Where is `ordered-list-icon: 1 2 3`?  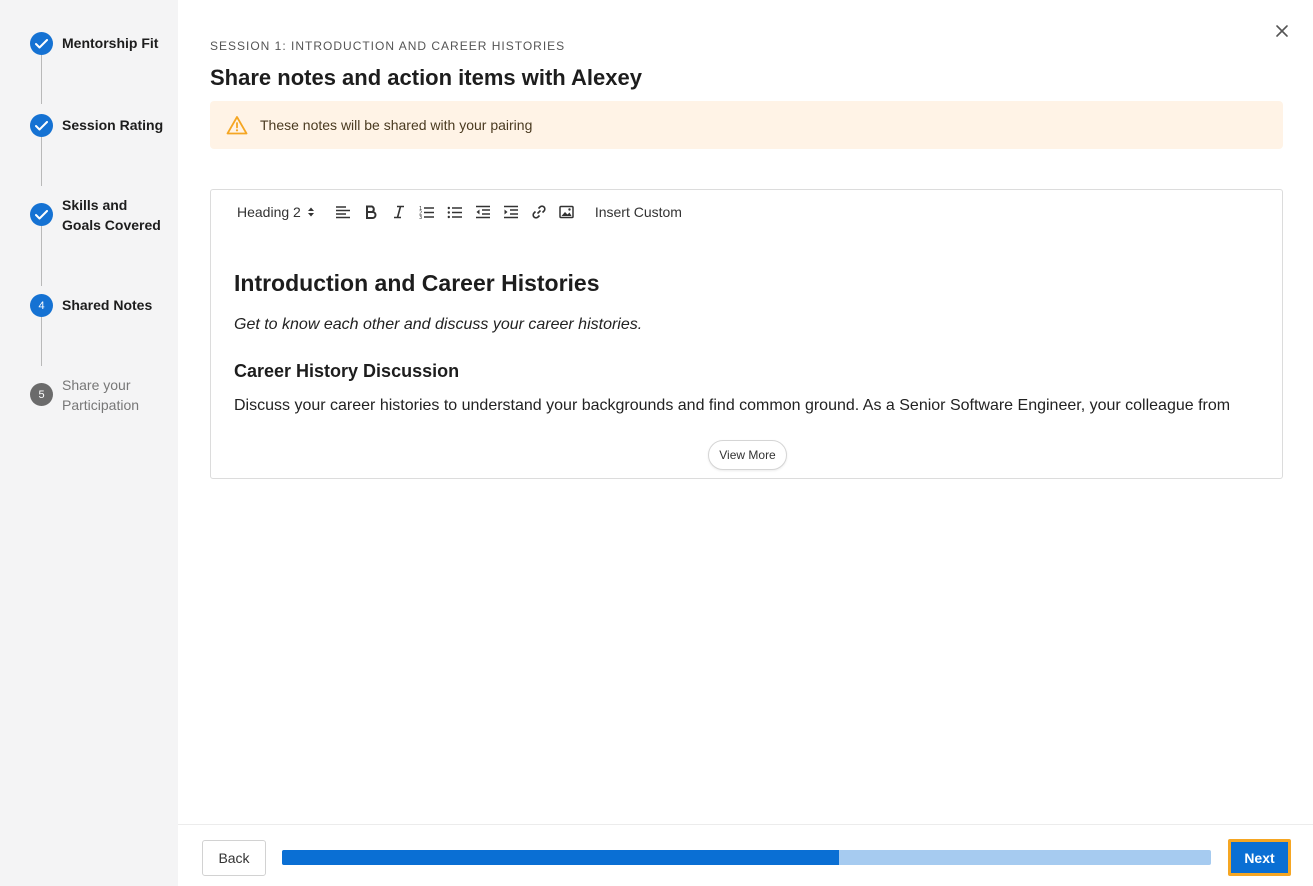
ordered-list-icon: 1 2 3 is located at coordinates (426, 212).